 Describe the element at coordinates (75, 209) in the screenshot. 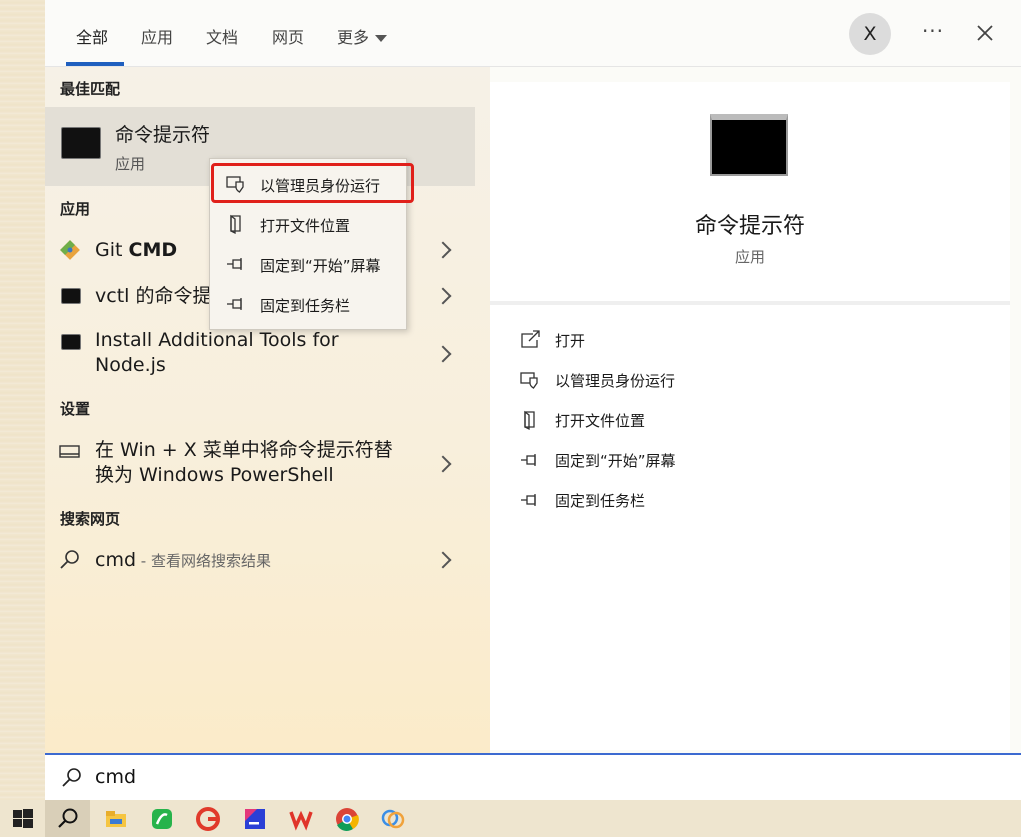

I see `section-apps: 应用` at that location.